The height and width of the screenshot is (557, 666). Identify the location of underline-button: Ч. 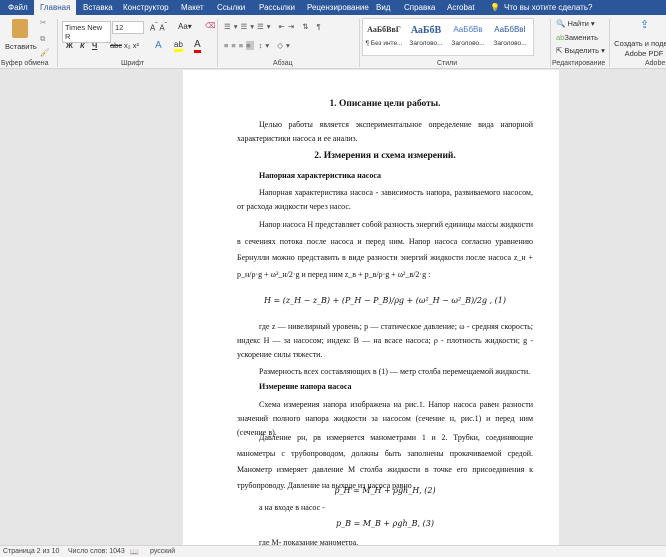
(94, 45).